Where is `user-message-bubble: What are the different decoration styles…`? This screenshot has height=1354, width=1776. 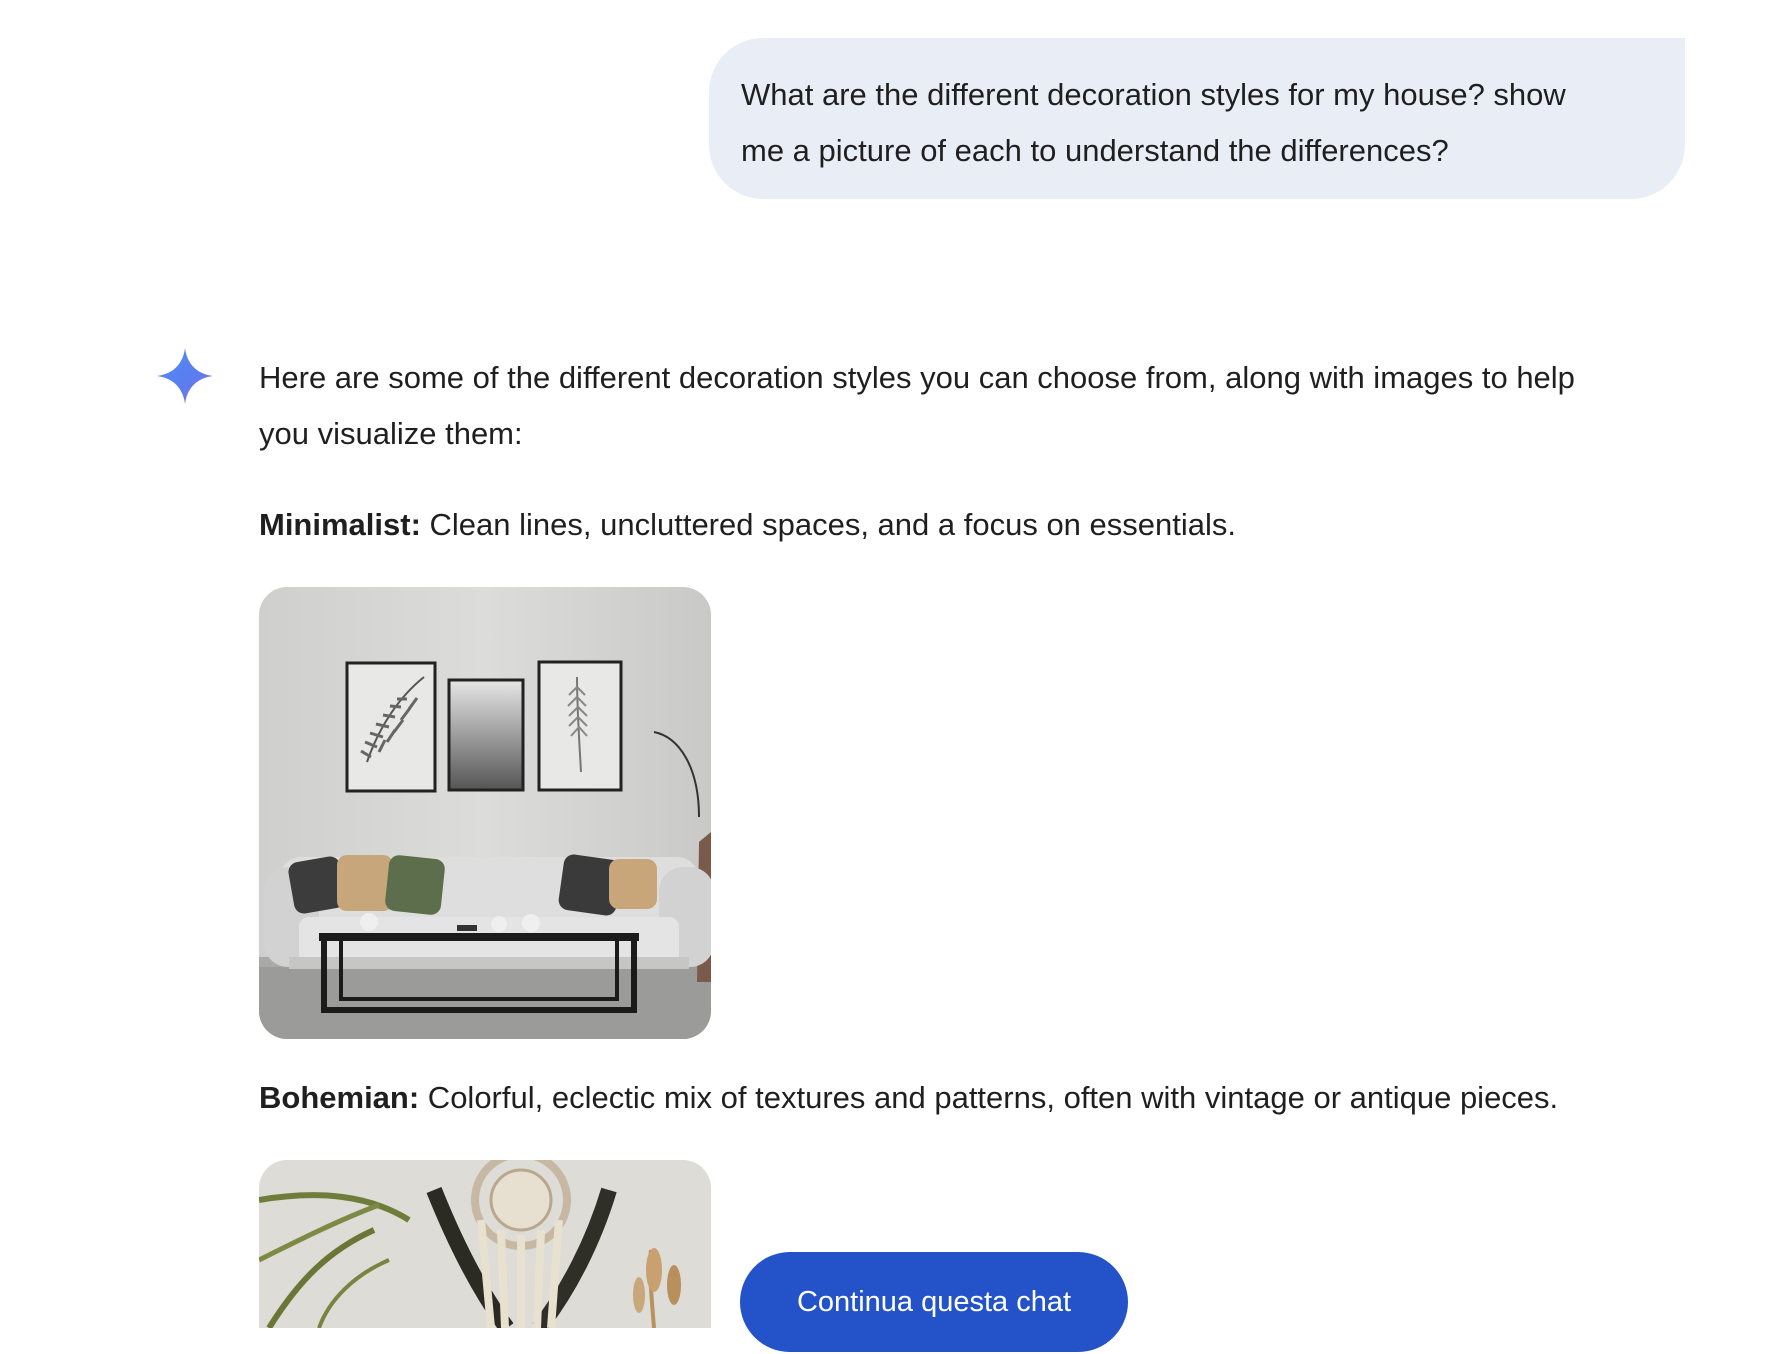 user-message-bubble: What are the different decoration styles… is located at coordinates (1197, 118).